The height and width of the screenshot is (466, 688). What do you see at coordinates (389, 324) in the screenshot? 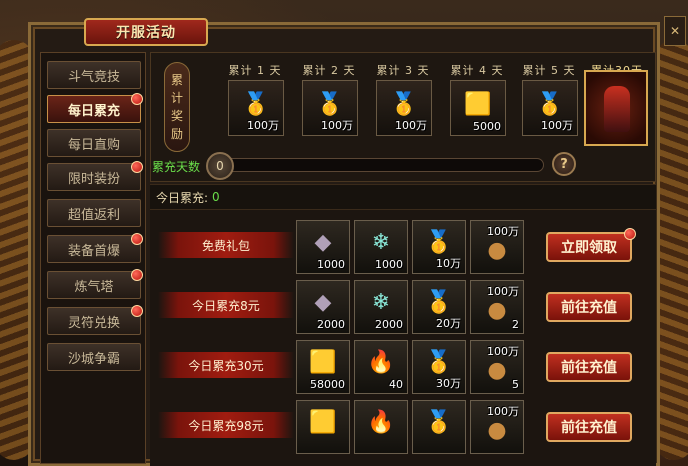
I see `item-quantity: 2000` at bounding box center [389, 324].